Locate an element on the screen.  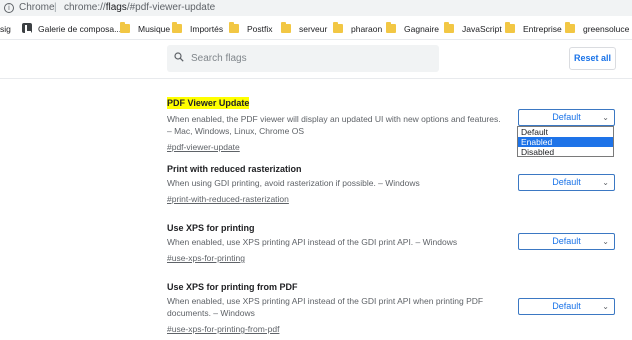
bookmark-label: greensoluce is located at coordinates (606, 29).